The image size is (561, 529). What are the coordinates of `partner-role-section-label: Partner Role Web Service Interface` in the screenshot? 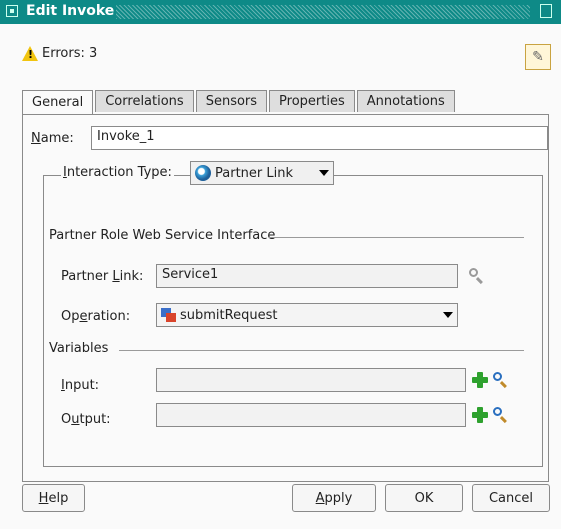 It's located at (162, 235).